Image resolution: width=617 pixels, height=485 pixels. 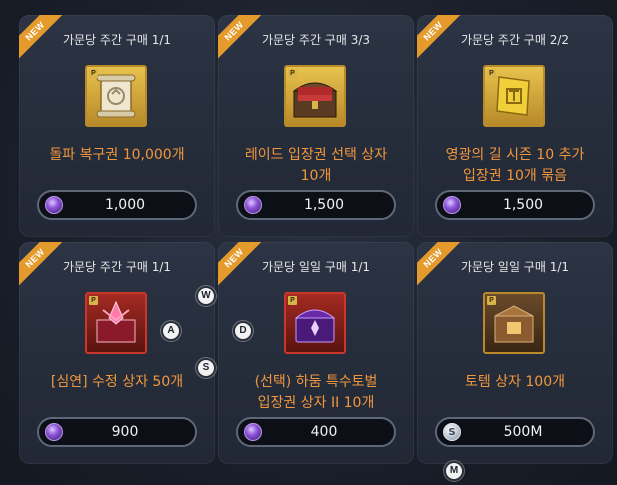 What do you see at coordinates (514, 96) in the screenshot?
I see `golden-ticket-icon: P` at bounding box center [514, 96].